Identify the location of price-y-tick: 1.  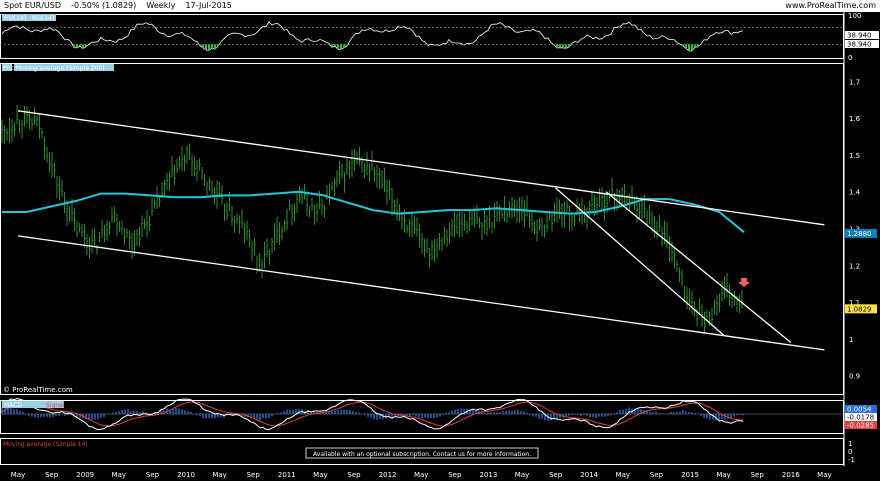
(851, 340).